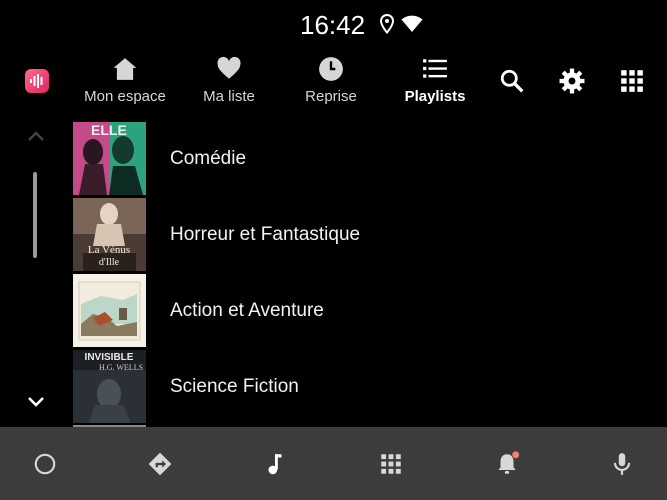 Image resolution: width=667 pixels, height=500 pixels. What do you see at coordinates (229, 71) in the screenshot?
I see `heart-icon` at bounding box center [229, 71].